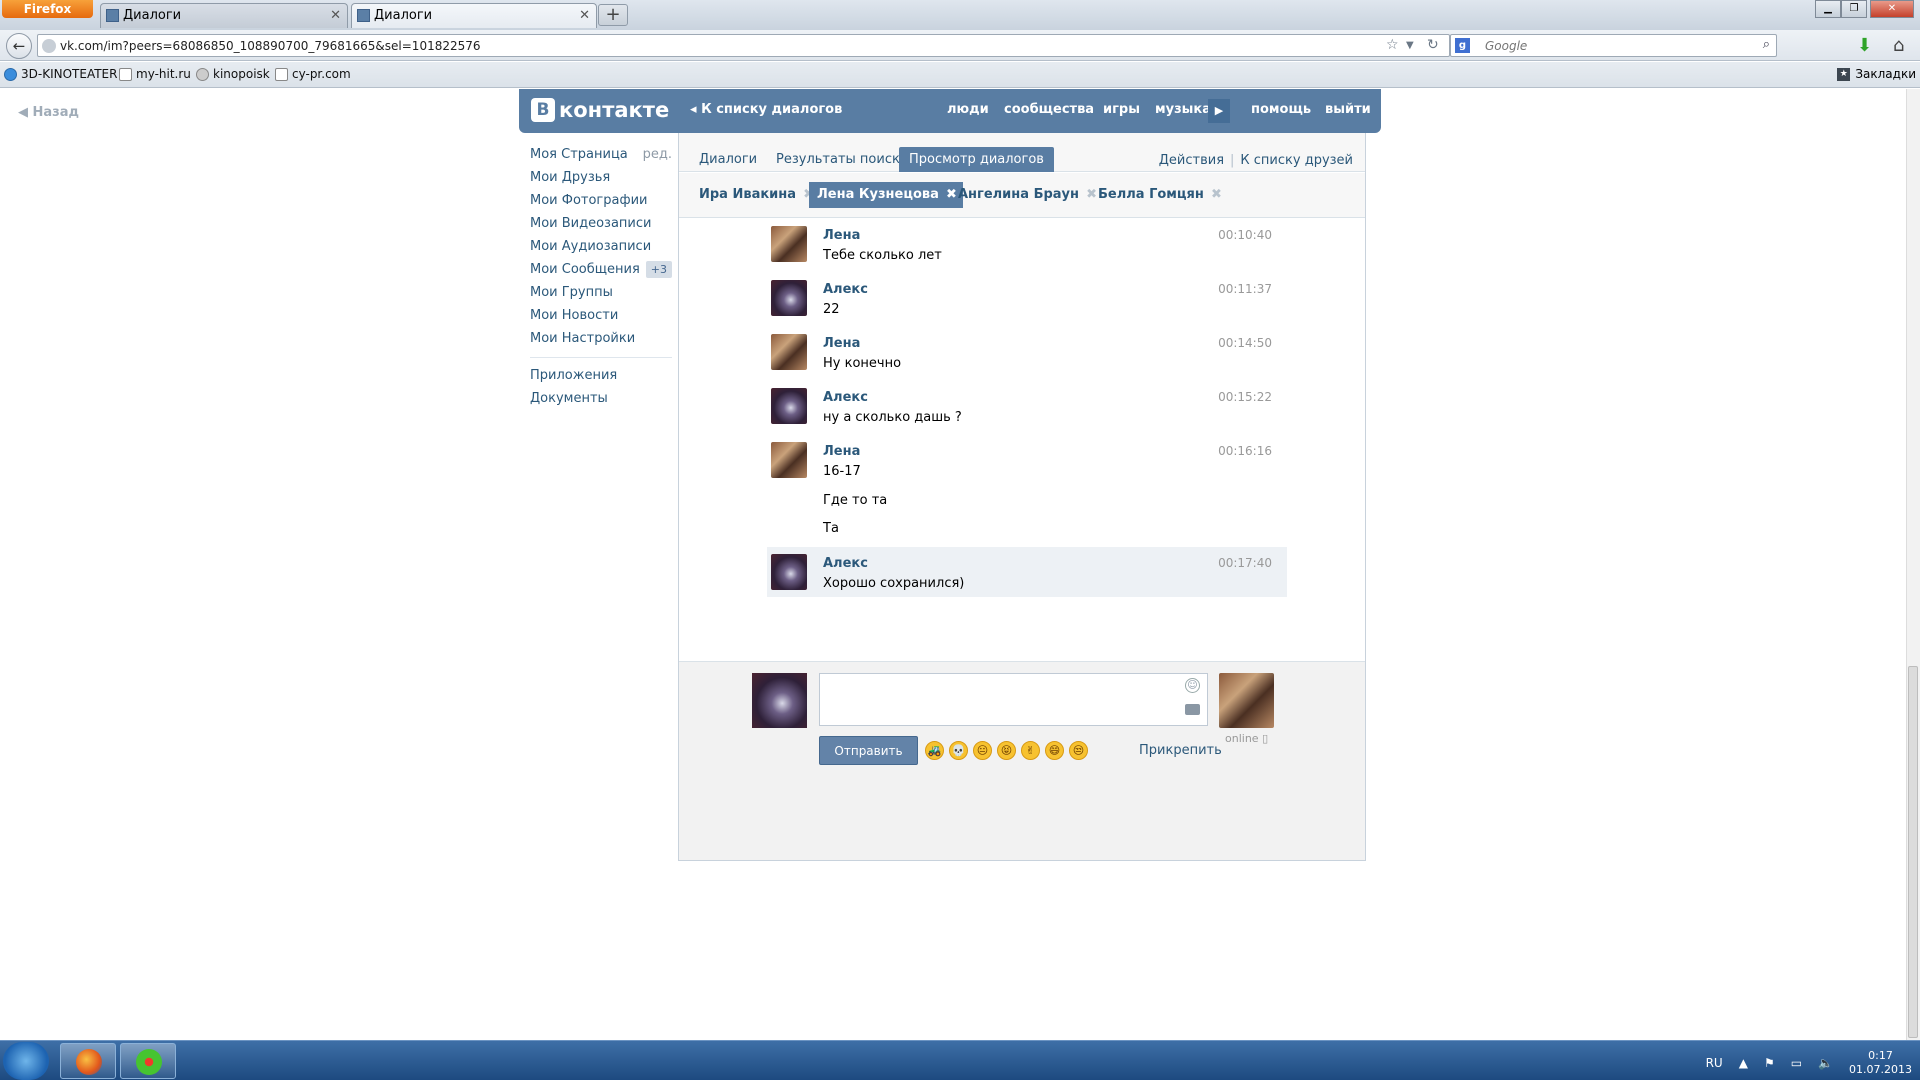 This screenshot has width=1920, height=1080. I want to click on menu-my-news: Мои Новости, so click(601, 315).